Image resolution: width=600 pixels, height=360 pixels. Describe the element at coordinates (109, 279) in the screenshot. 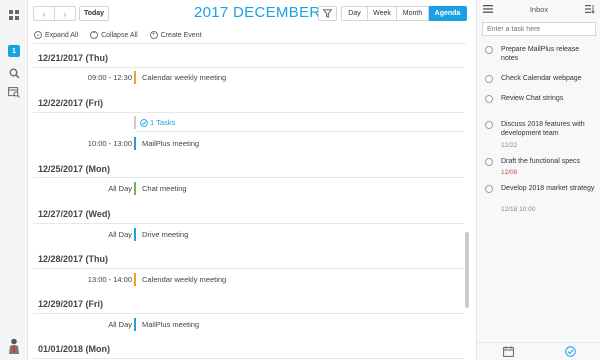

I see `event-time: 13:00 - 14:00` at that location.